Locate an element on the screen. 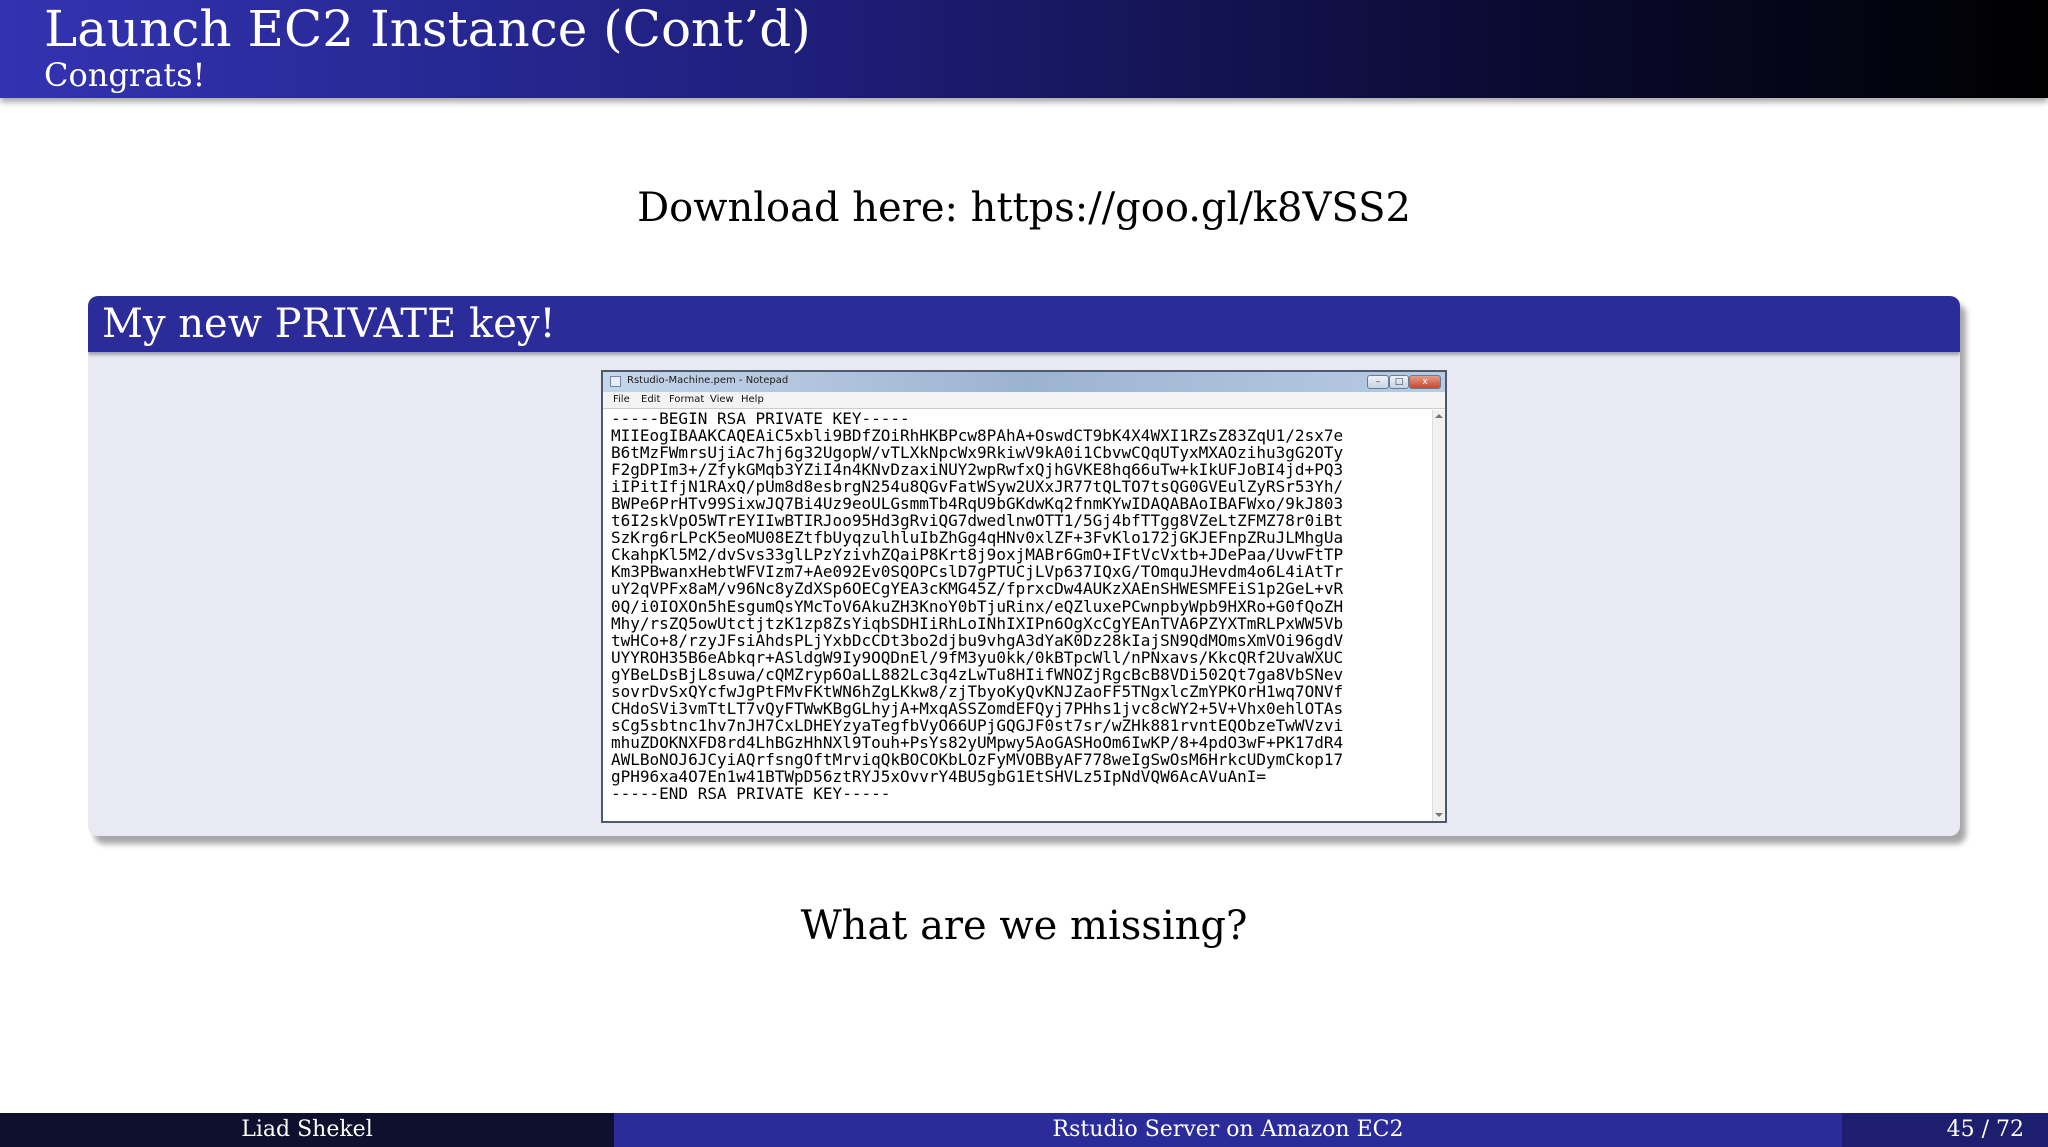 Image resolution: width=2048 pixels, height=1147 pixels. notepad-window-title: Rstudio-Machine.pem - Notepad is located at coordinates (708, 380).